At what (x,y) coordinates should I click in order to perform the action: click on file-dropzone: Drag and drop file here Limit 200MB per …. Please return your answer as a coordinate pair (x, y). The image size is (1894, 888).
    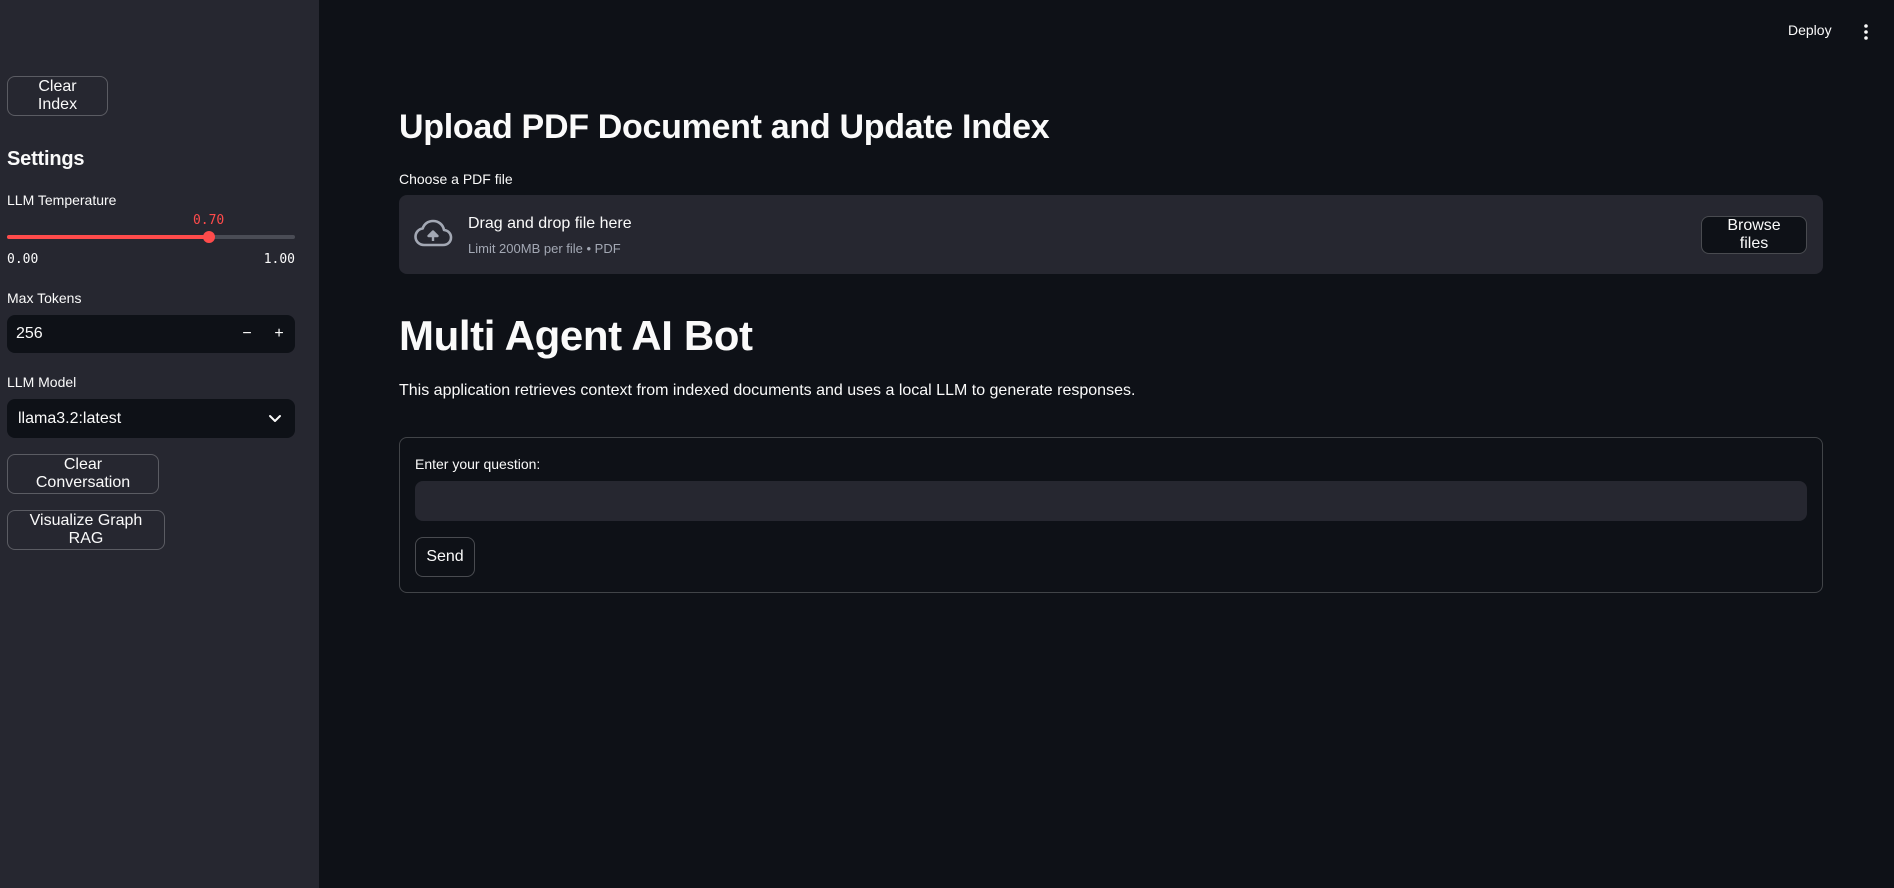
    Looking at the image, I should click on (1111, 234).